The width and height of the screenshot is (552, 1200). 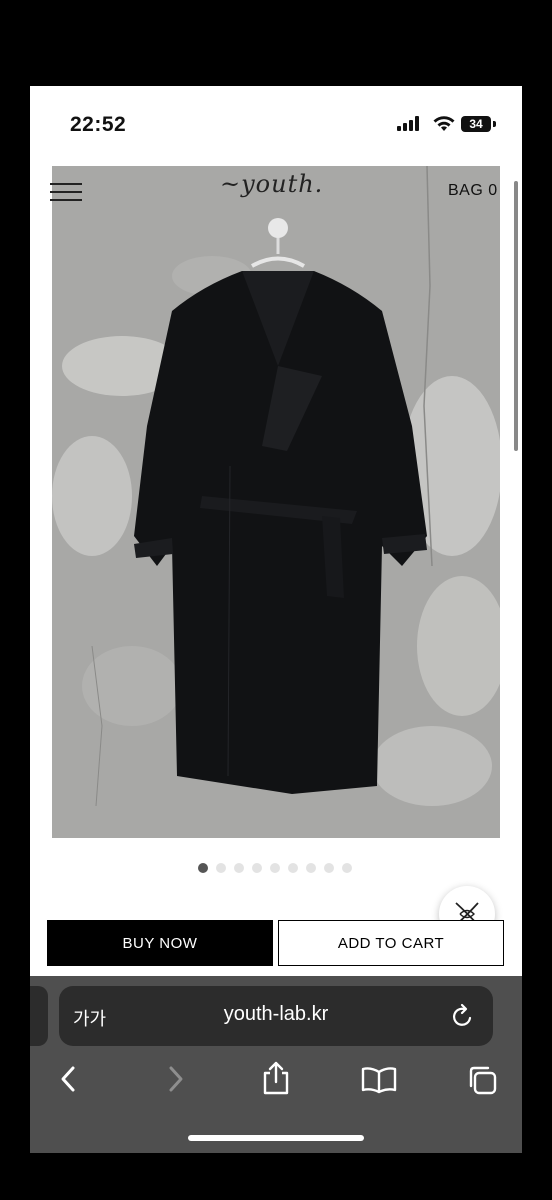 What do you see at coordinates (160, 943) in the screenshot?
I see `buy-now-button: BUY NOW` at bounding box center [160, 943].